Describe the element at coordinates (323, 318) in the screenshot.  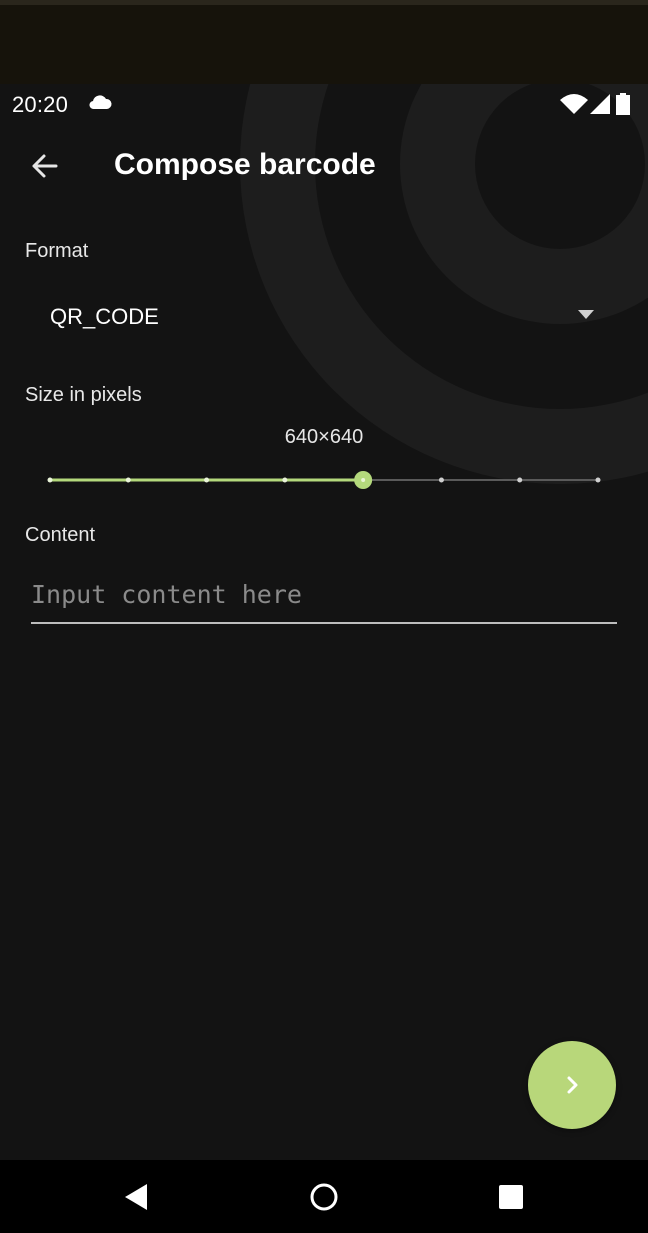
I see `format-dropdown: QR_CODE` at that location.